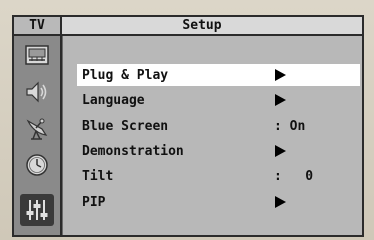 The image size is (374, 240). I want to click on channel-antenna-icon, so click(37, 128).